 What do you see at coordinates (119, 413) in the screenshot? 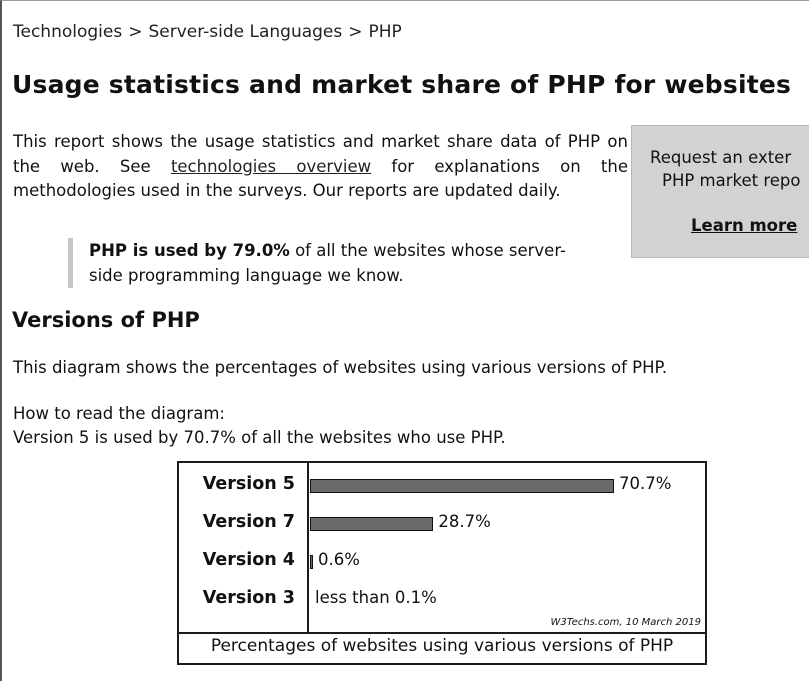
I see `how-to-read-heading: How to read the diagram:` at bounding box center [119, 413].